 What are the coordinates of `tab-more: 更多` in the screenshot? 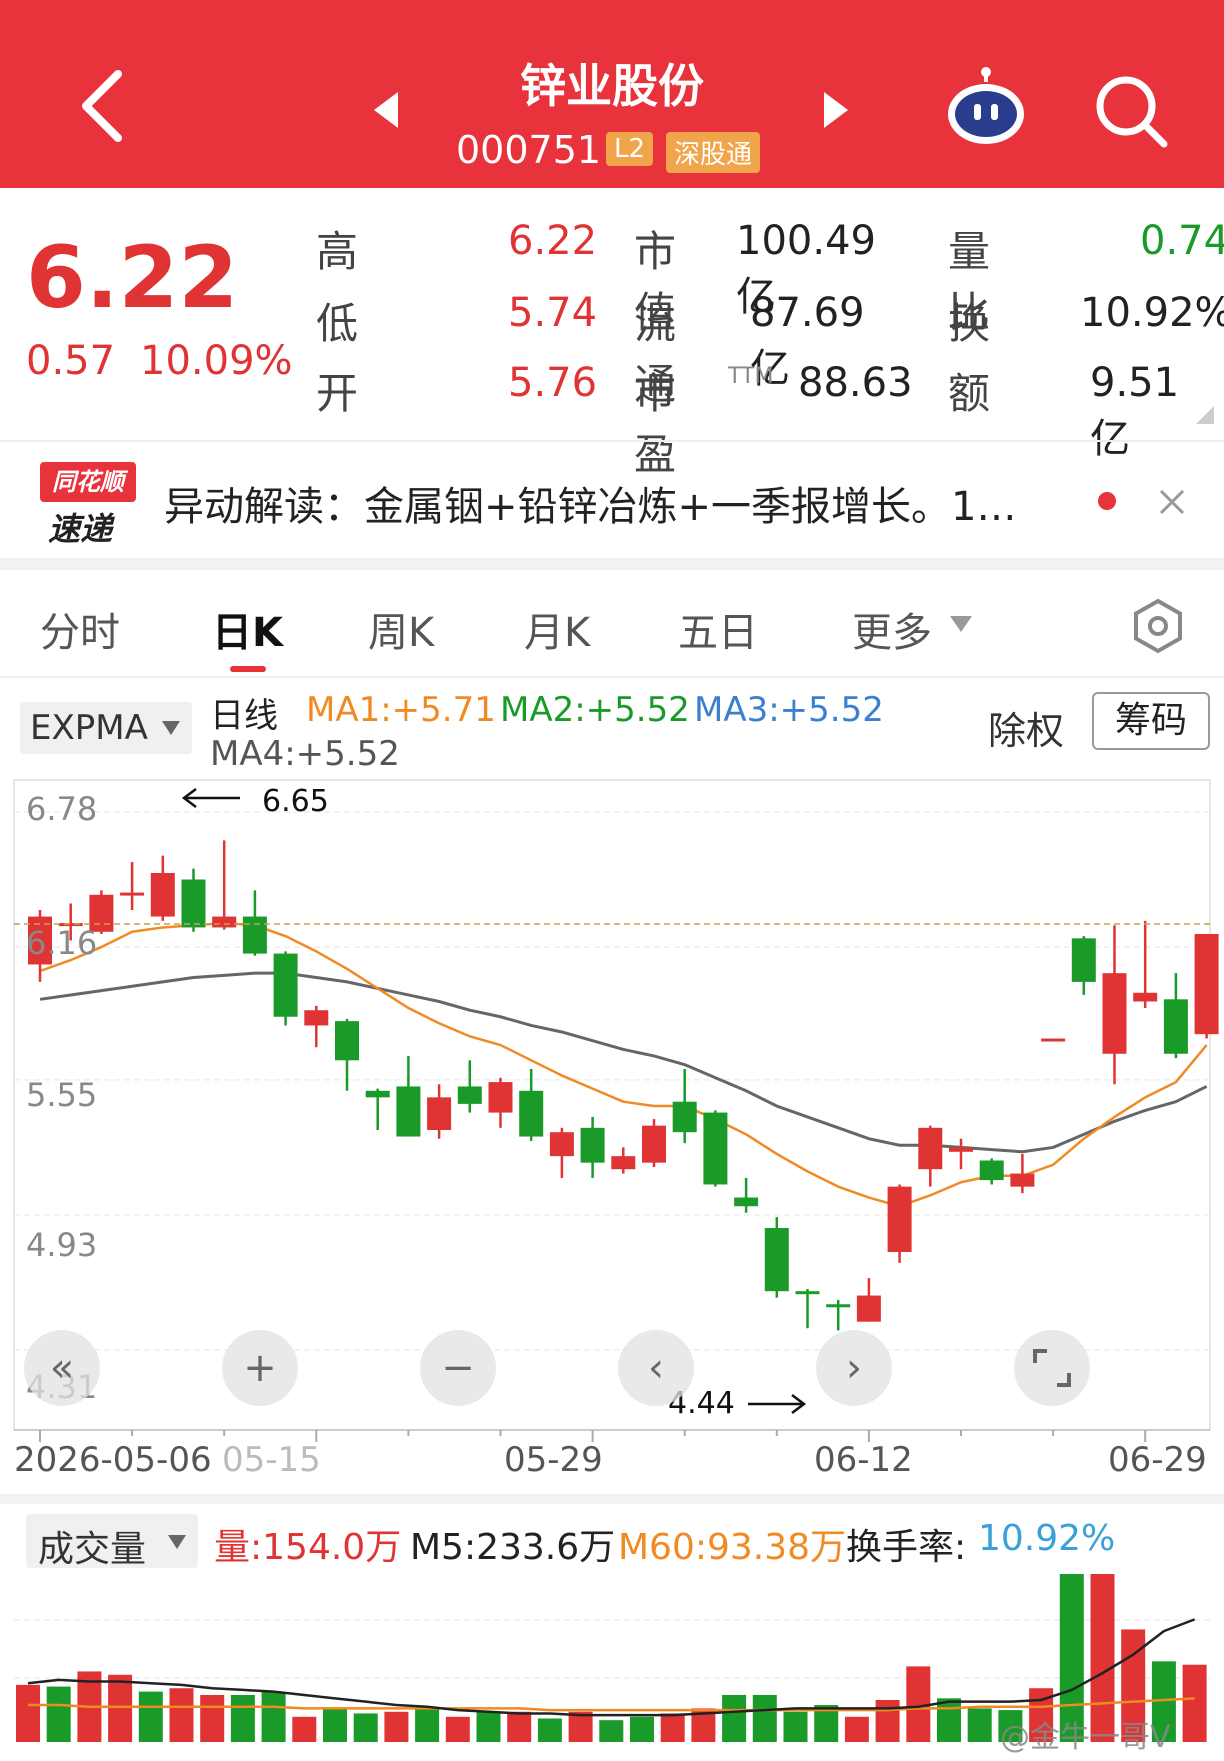 It's located at (892, 629).